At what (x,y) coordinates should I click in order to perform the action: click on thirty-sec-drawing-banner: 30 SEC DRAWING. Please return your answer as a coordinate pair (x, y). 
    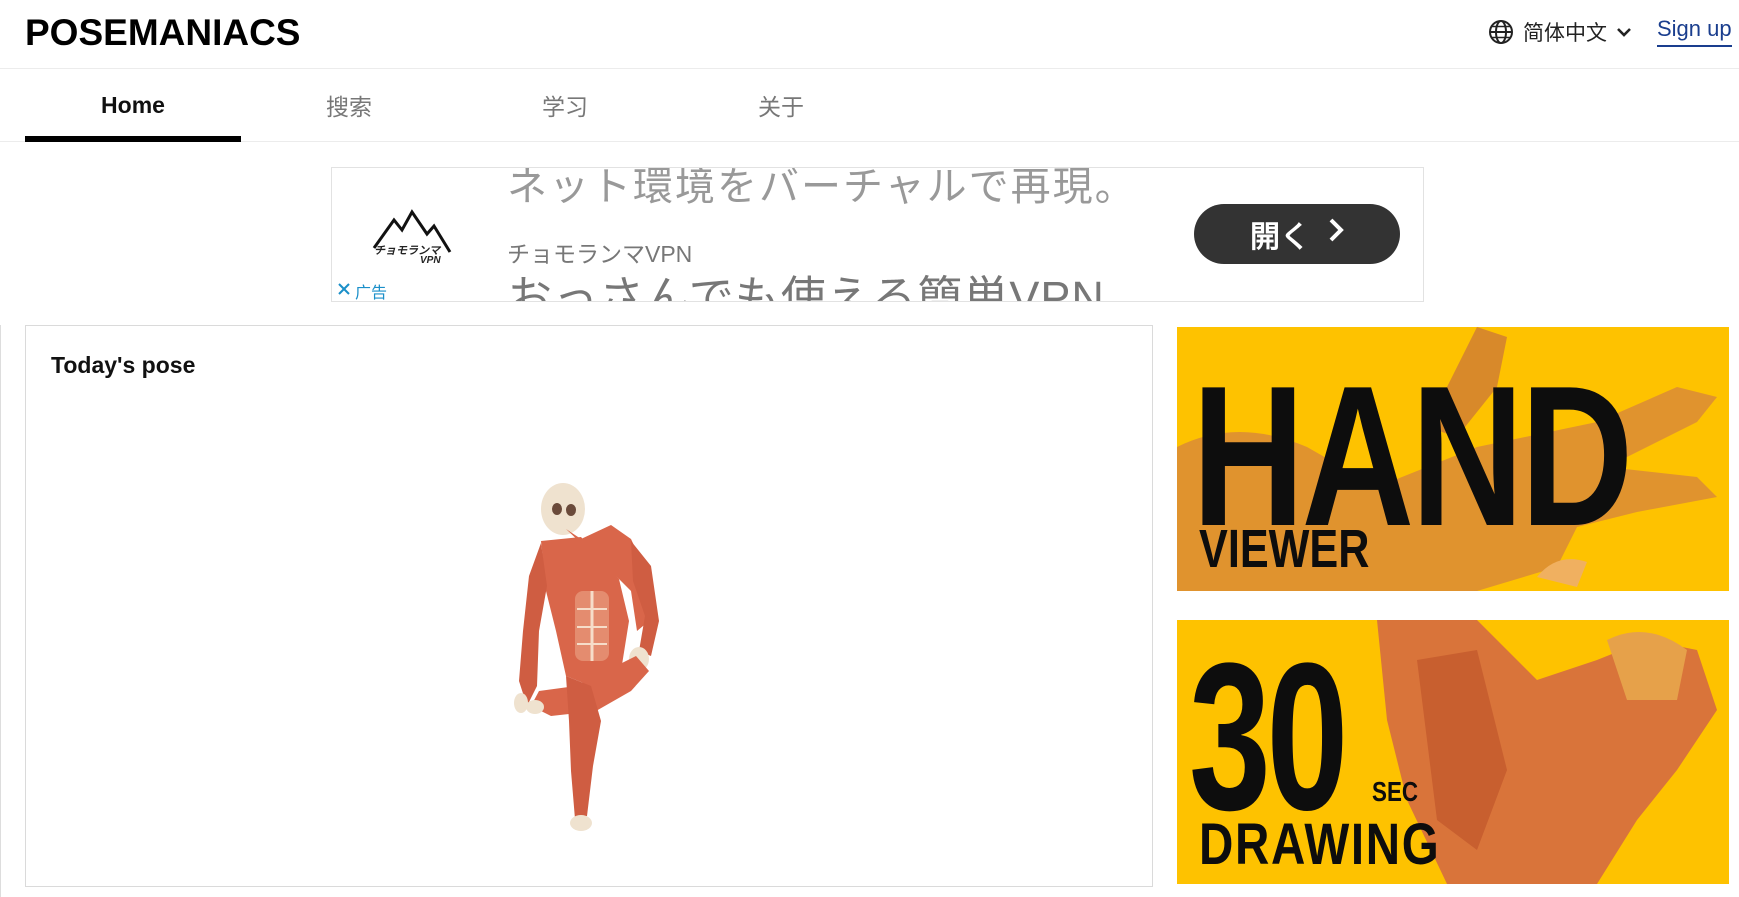
    Looking at the image, I should click on (1453, 752).